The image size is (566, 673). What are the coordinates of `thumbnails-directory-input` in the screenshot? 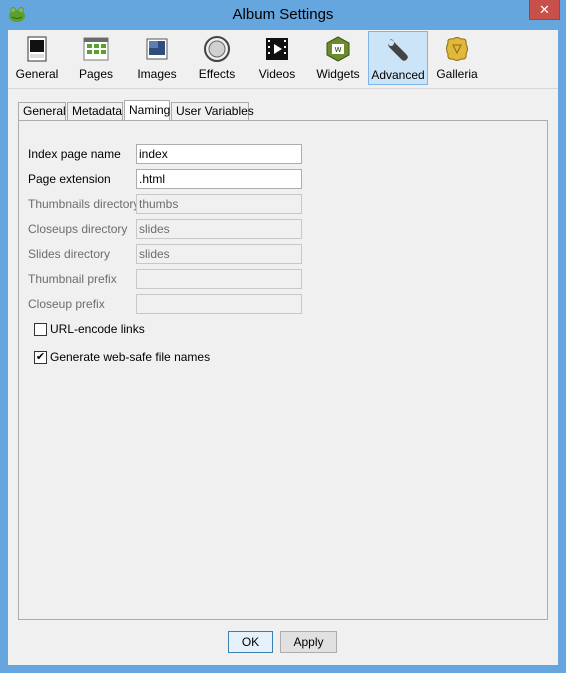 It's located at (219, 204).